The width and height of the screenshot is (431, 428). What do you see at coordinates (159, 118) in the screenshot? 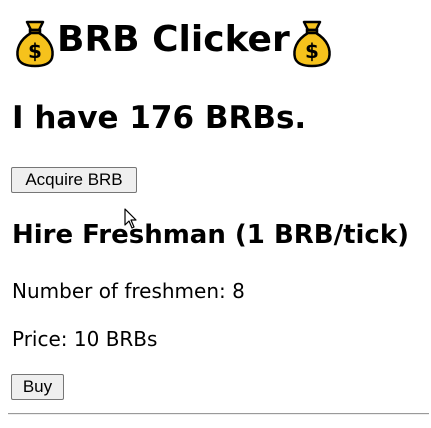
I see `brb-count: I have 176 BRBs.` at bounding box center [159, 118].